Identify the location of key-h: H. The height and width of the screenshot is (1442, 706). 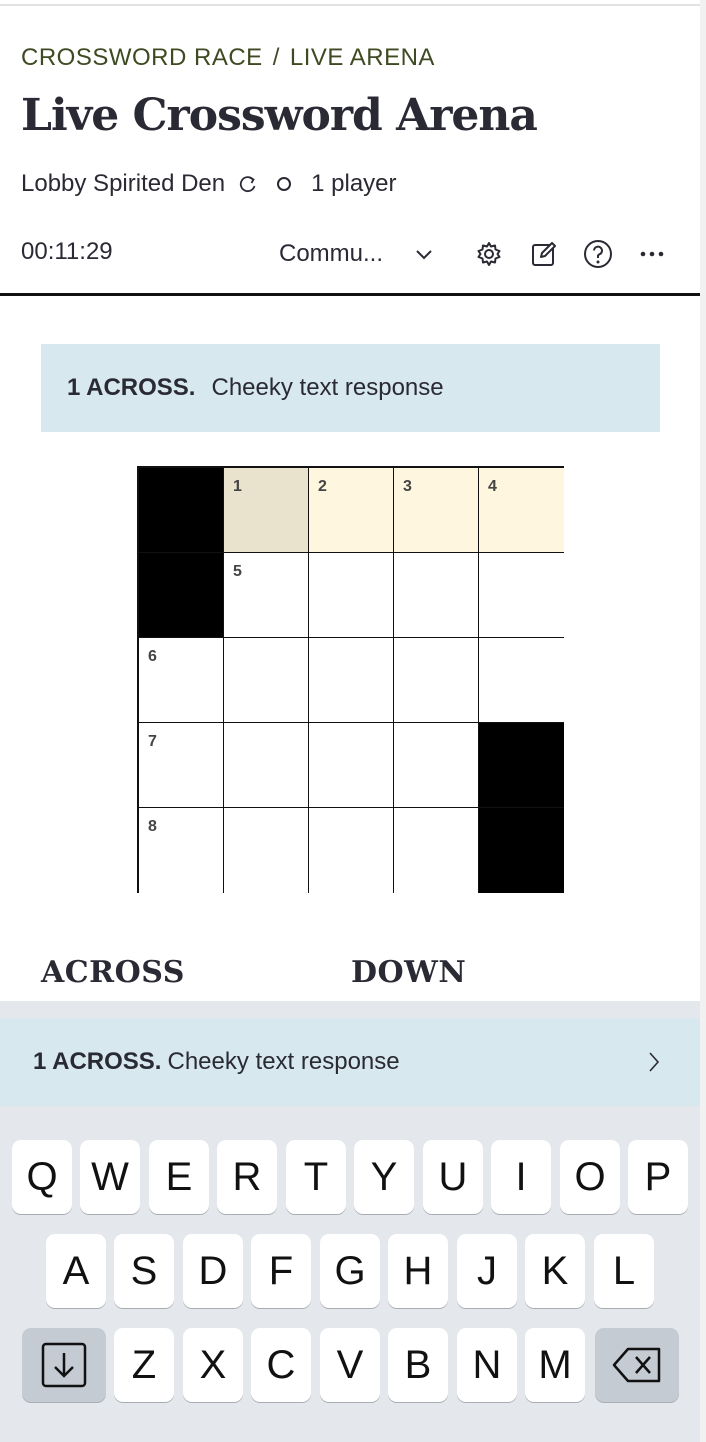
(418, 1271).